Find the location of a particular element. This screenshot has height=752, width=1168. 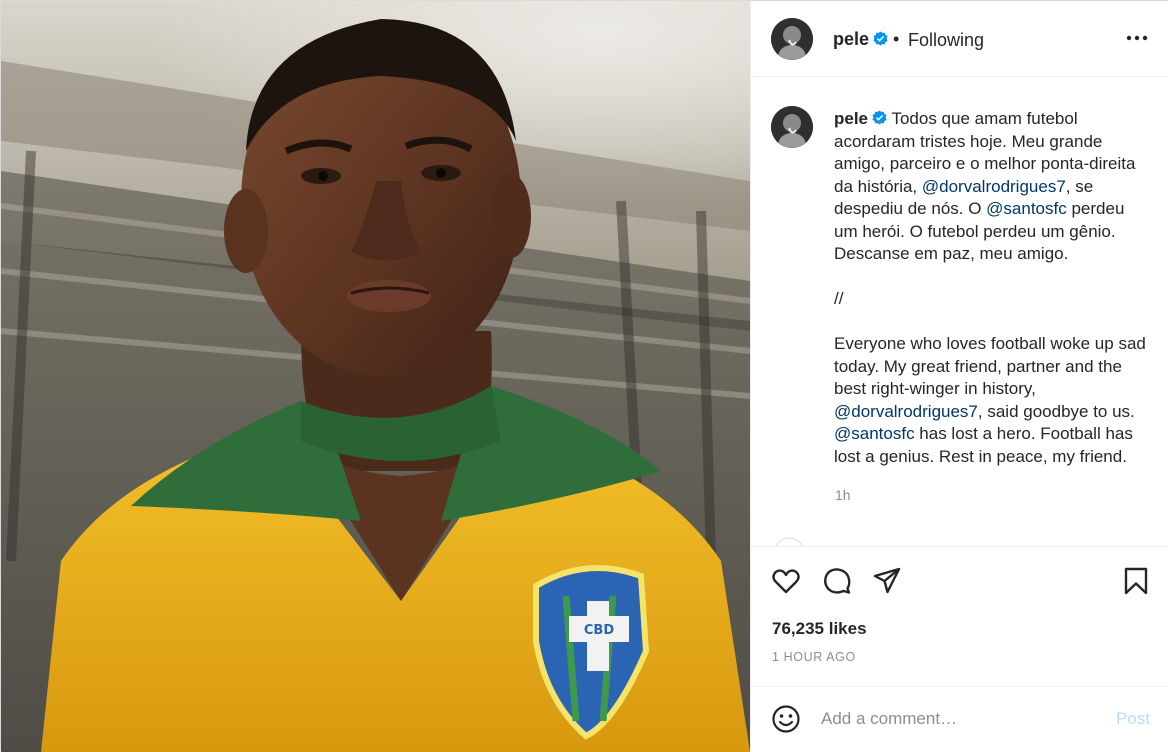

caption-time: 1h is located at coordinates (843, 495).